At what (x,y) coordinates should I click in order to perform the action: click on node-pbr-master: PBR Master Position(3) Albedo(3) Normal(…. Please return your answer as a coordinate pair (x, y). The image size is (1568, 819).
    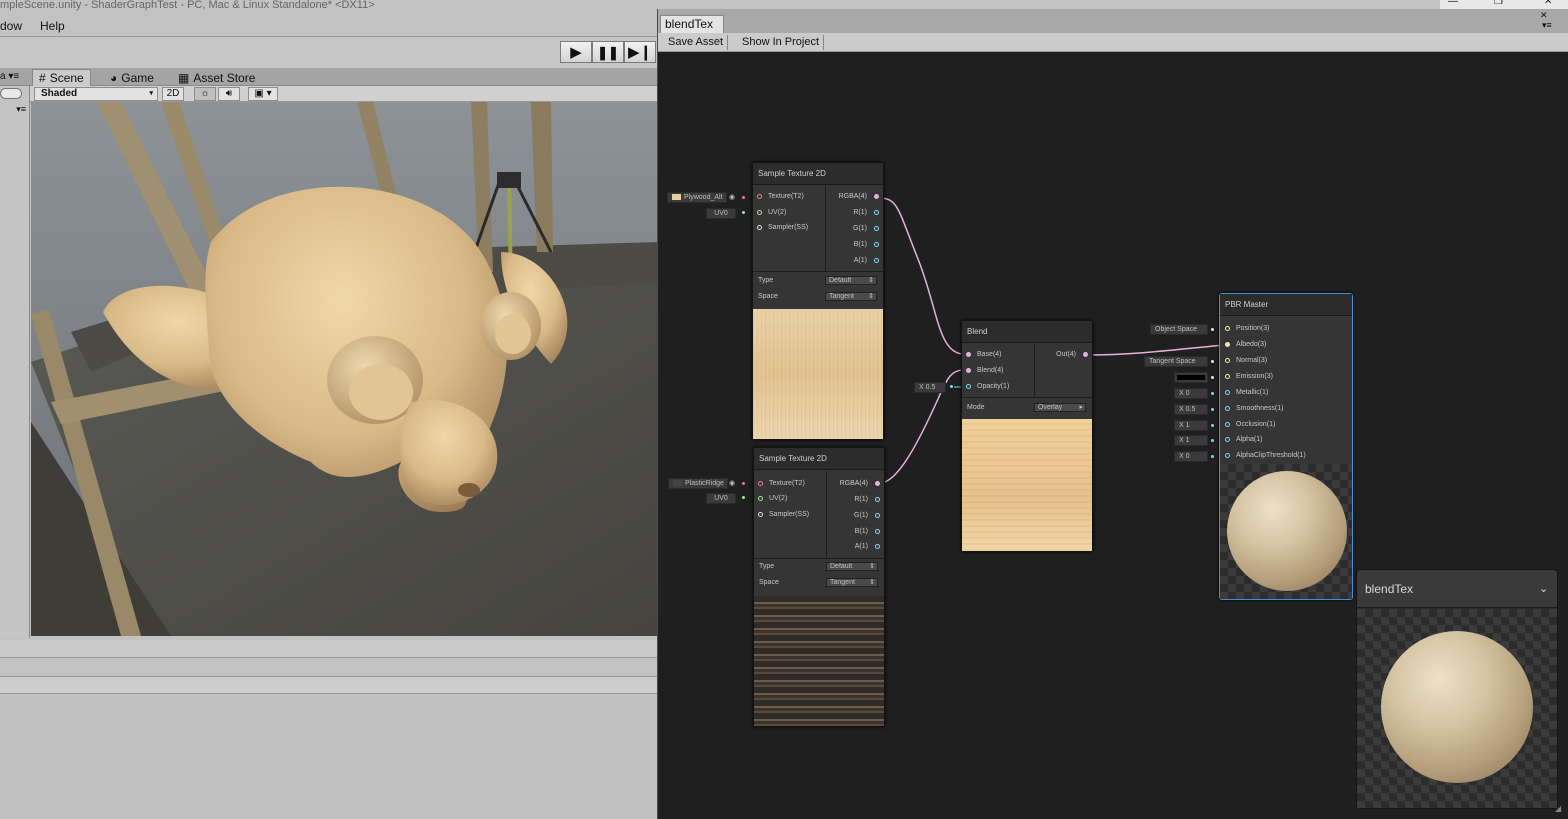
    Looking at the image, I should click on (1286, 446).